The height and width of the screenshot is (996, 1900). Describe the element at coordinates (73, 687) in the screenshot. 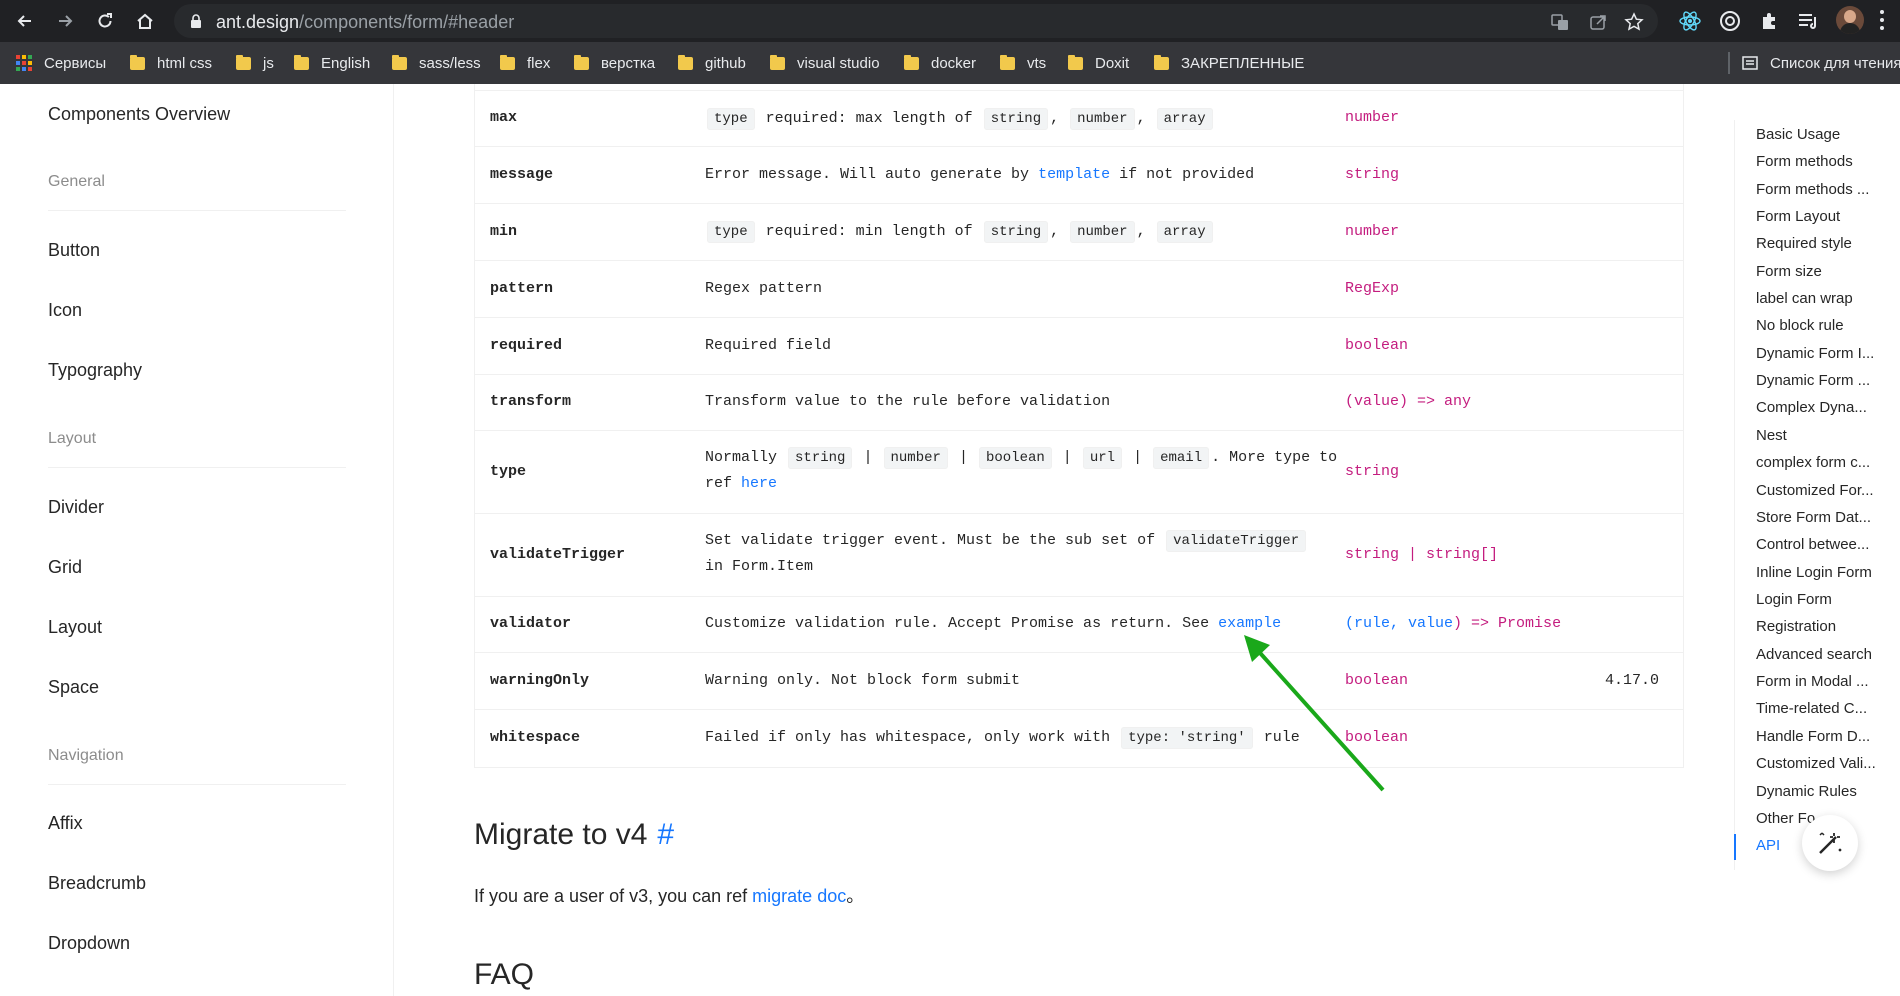

I see `sidebar-item-space: Space` at that location.